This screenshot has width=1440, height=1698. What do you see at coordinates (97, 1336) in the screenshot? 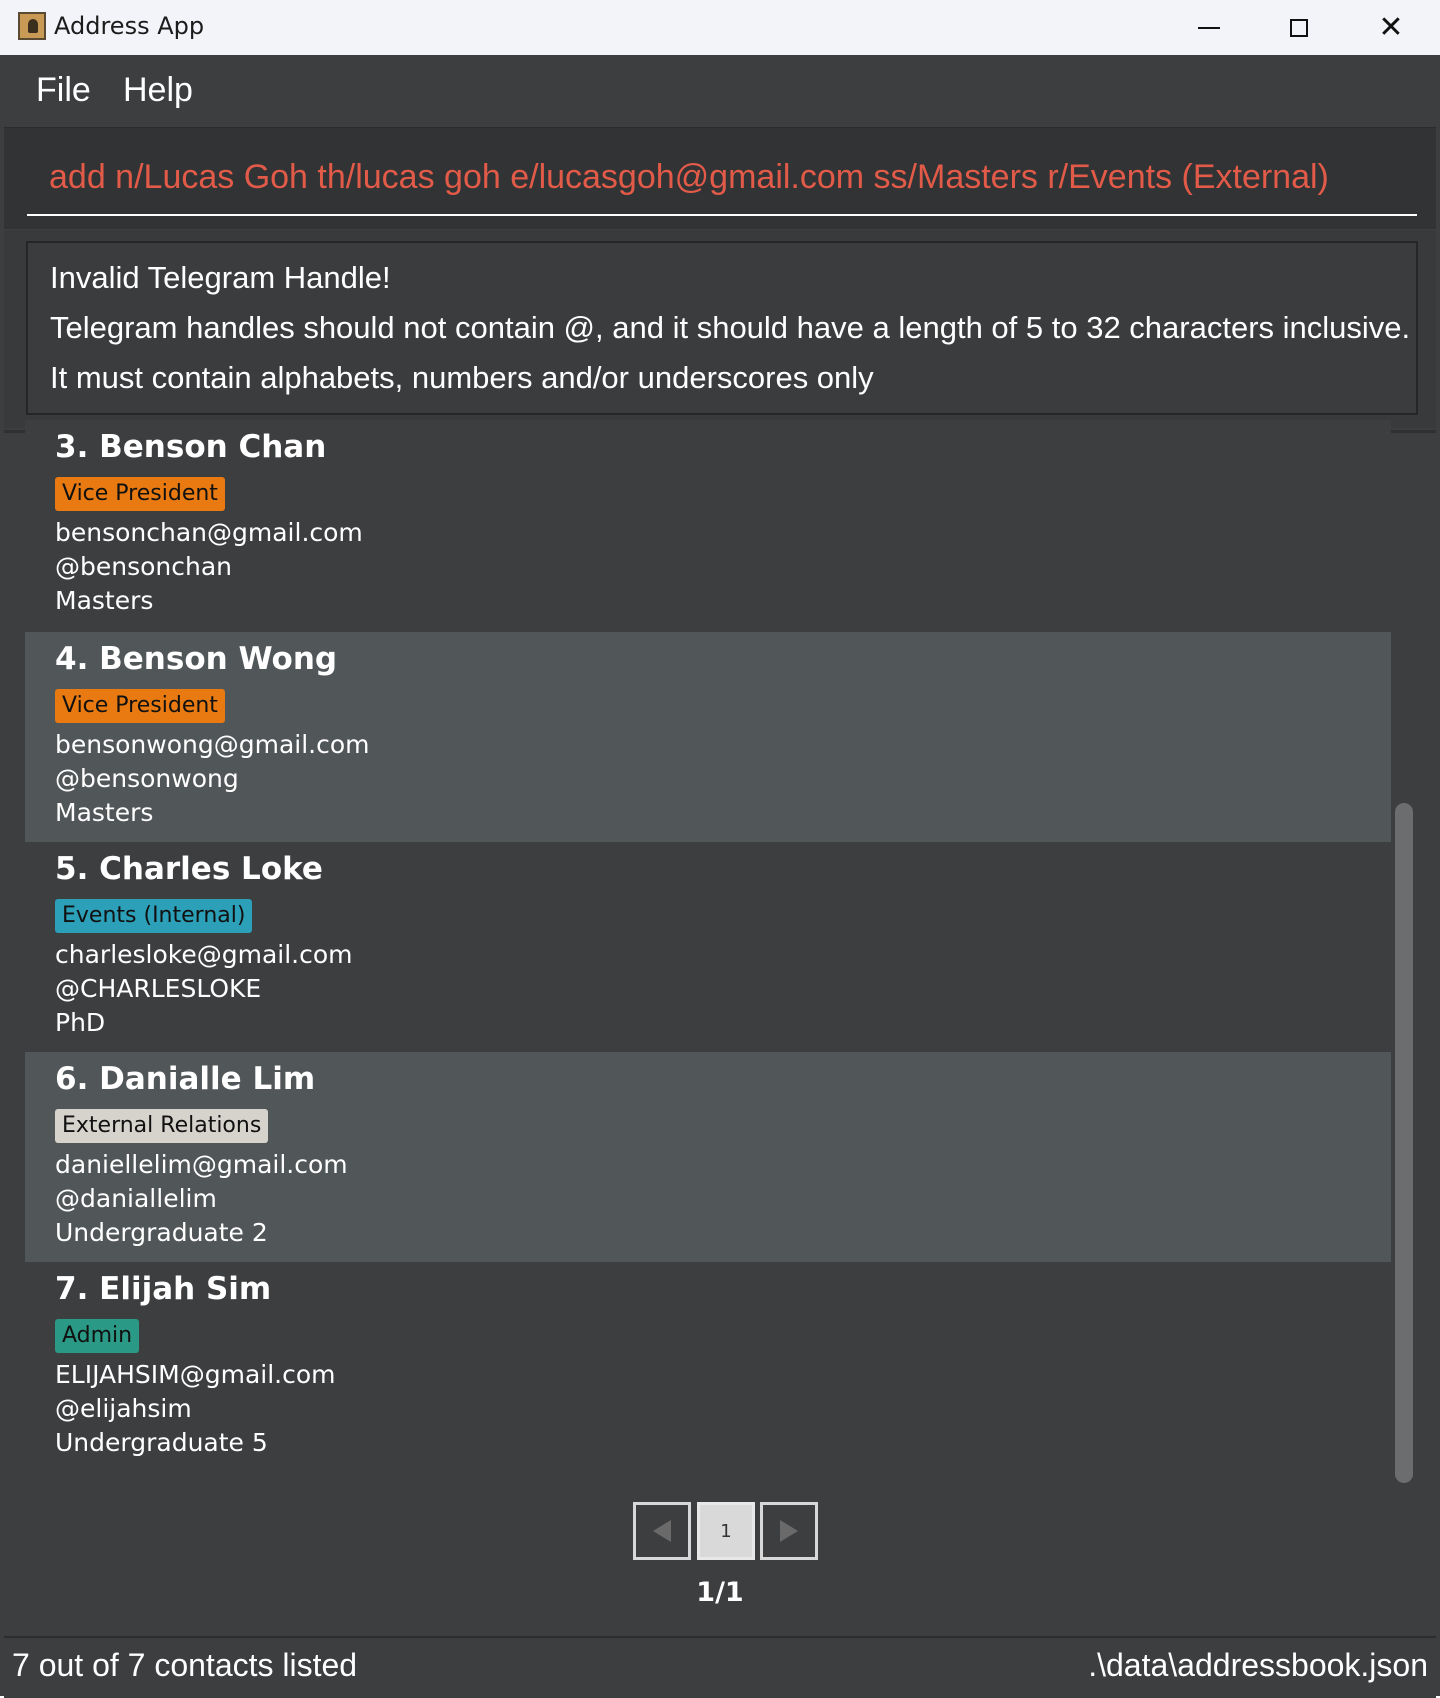
I see `role-tag: Admin` at bounding box center [97, 1336].